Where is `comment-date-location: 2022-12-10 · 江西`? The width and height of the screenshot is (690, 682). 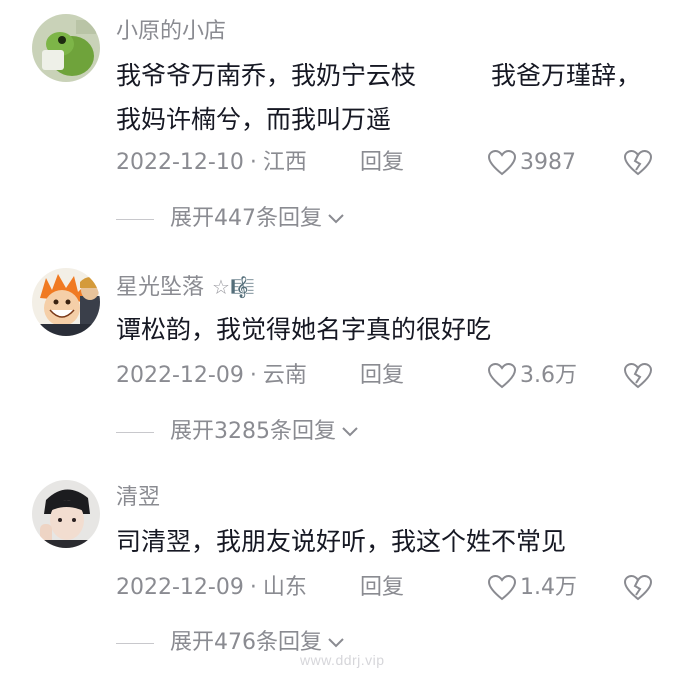
comment-date-location: 2022-12-10 · 江西 is located at coordinates (211, 163).